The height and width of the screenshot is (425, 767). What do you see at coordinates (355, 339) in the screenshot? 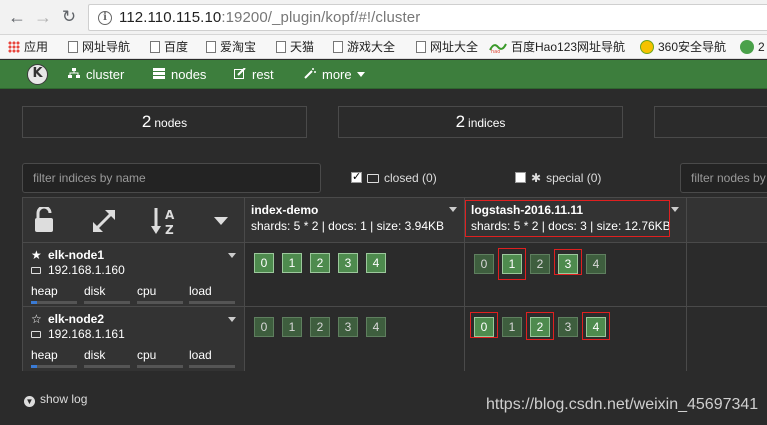
I see `shards-node2-index-demo: 0 1 2 3 4` at bounding box center [355, 339].